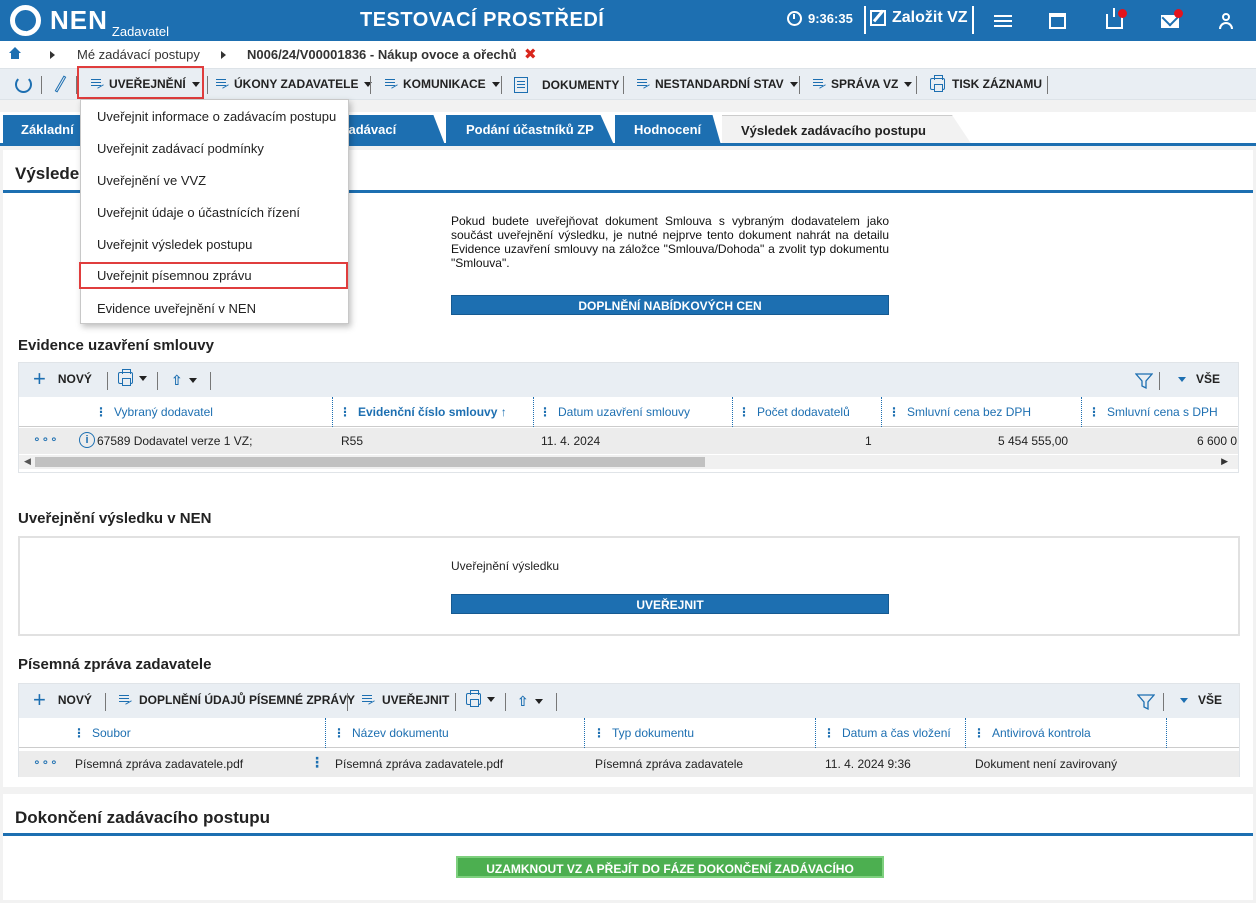 This screenshot has width=1256, height=903. I want to click on menu-item-publish-vvz: Uveřejnění ve VVZ, so click(151, 180).